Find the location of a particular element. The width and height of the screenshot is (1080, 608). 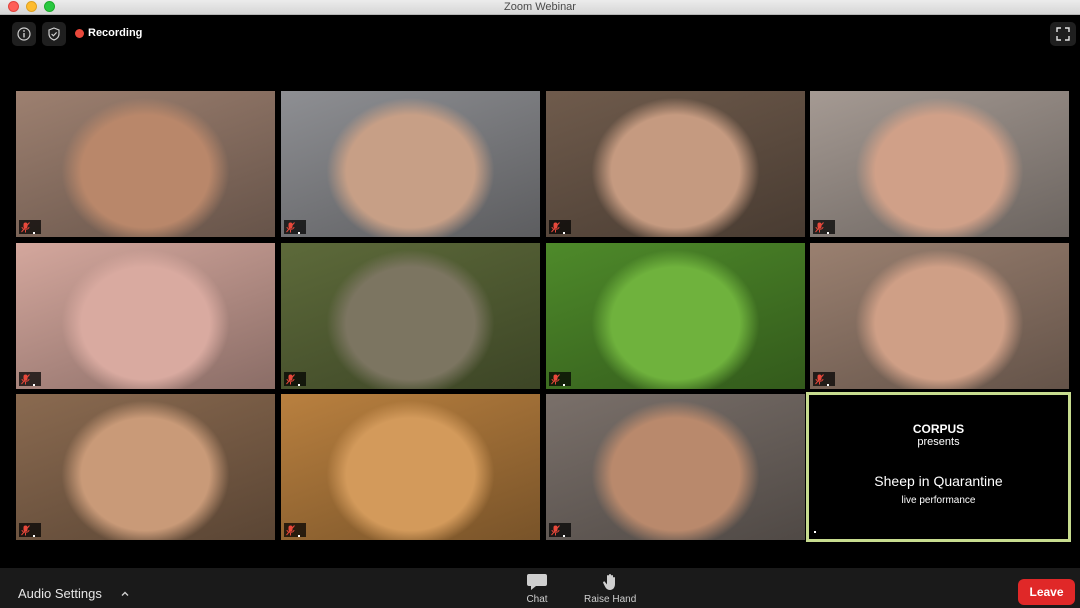

hand-icon is located at coordinates (609, 582).